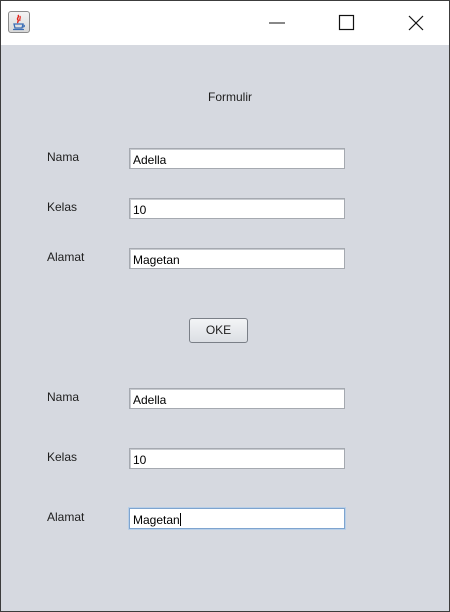 The image size is (450, 612). I want to click on text-caret, so click(180, 519).